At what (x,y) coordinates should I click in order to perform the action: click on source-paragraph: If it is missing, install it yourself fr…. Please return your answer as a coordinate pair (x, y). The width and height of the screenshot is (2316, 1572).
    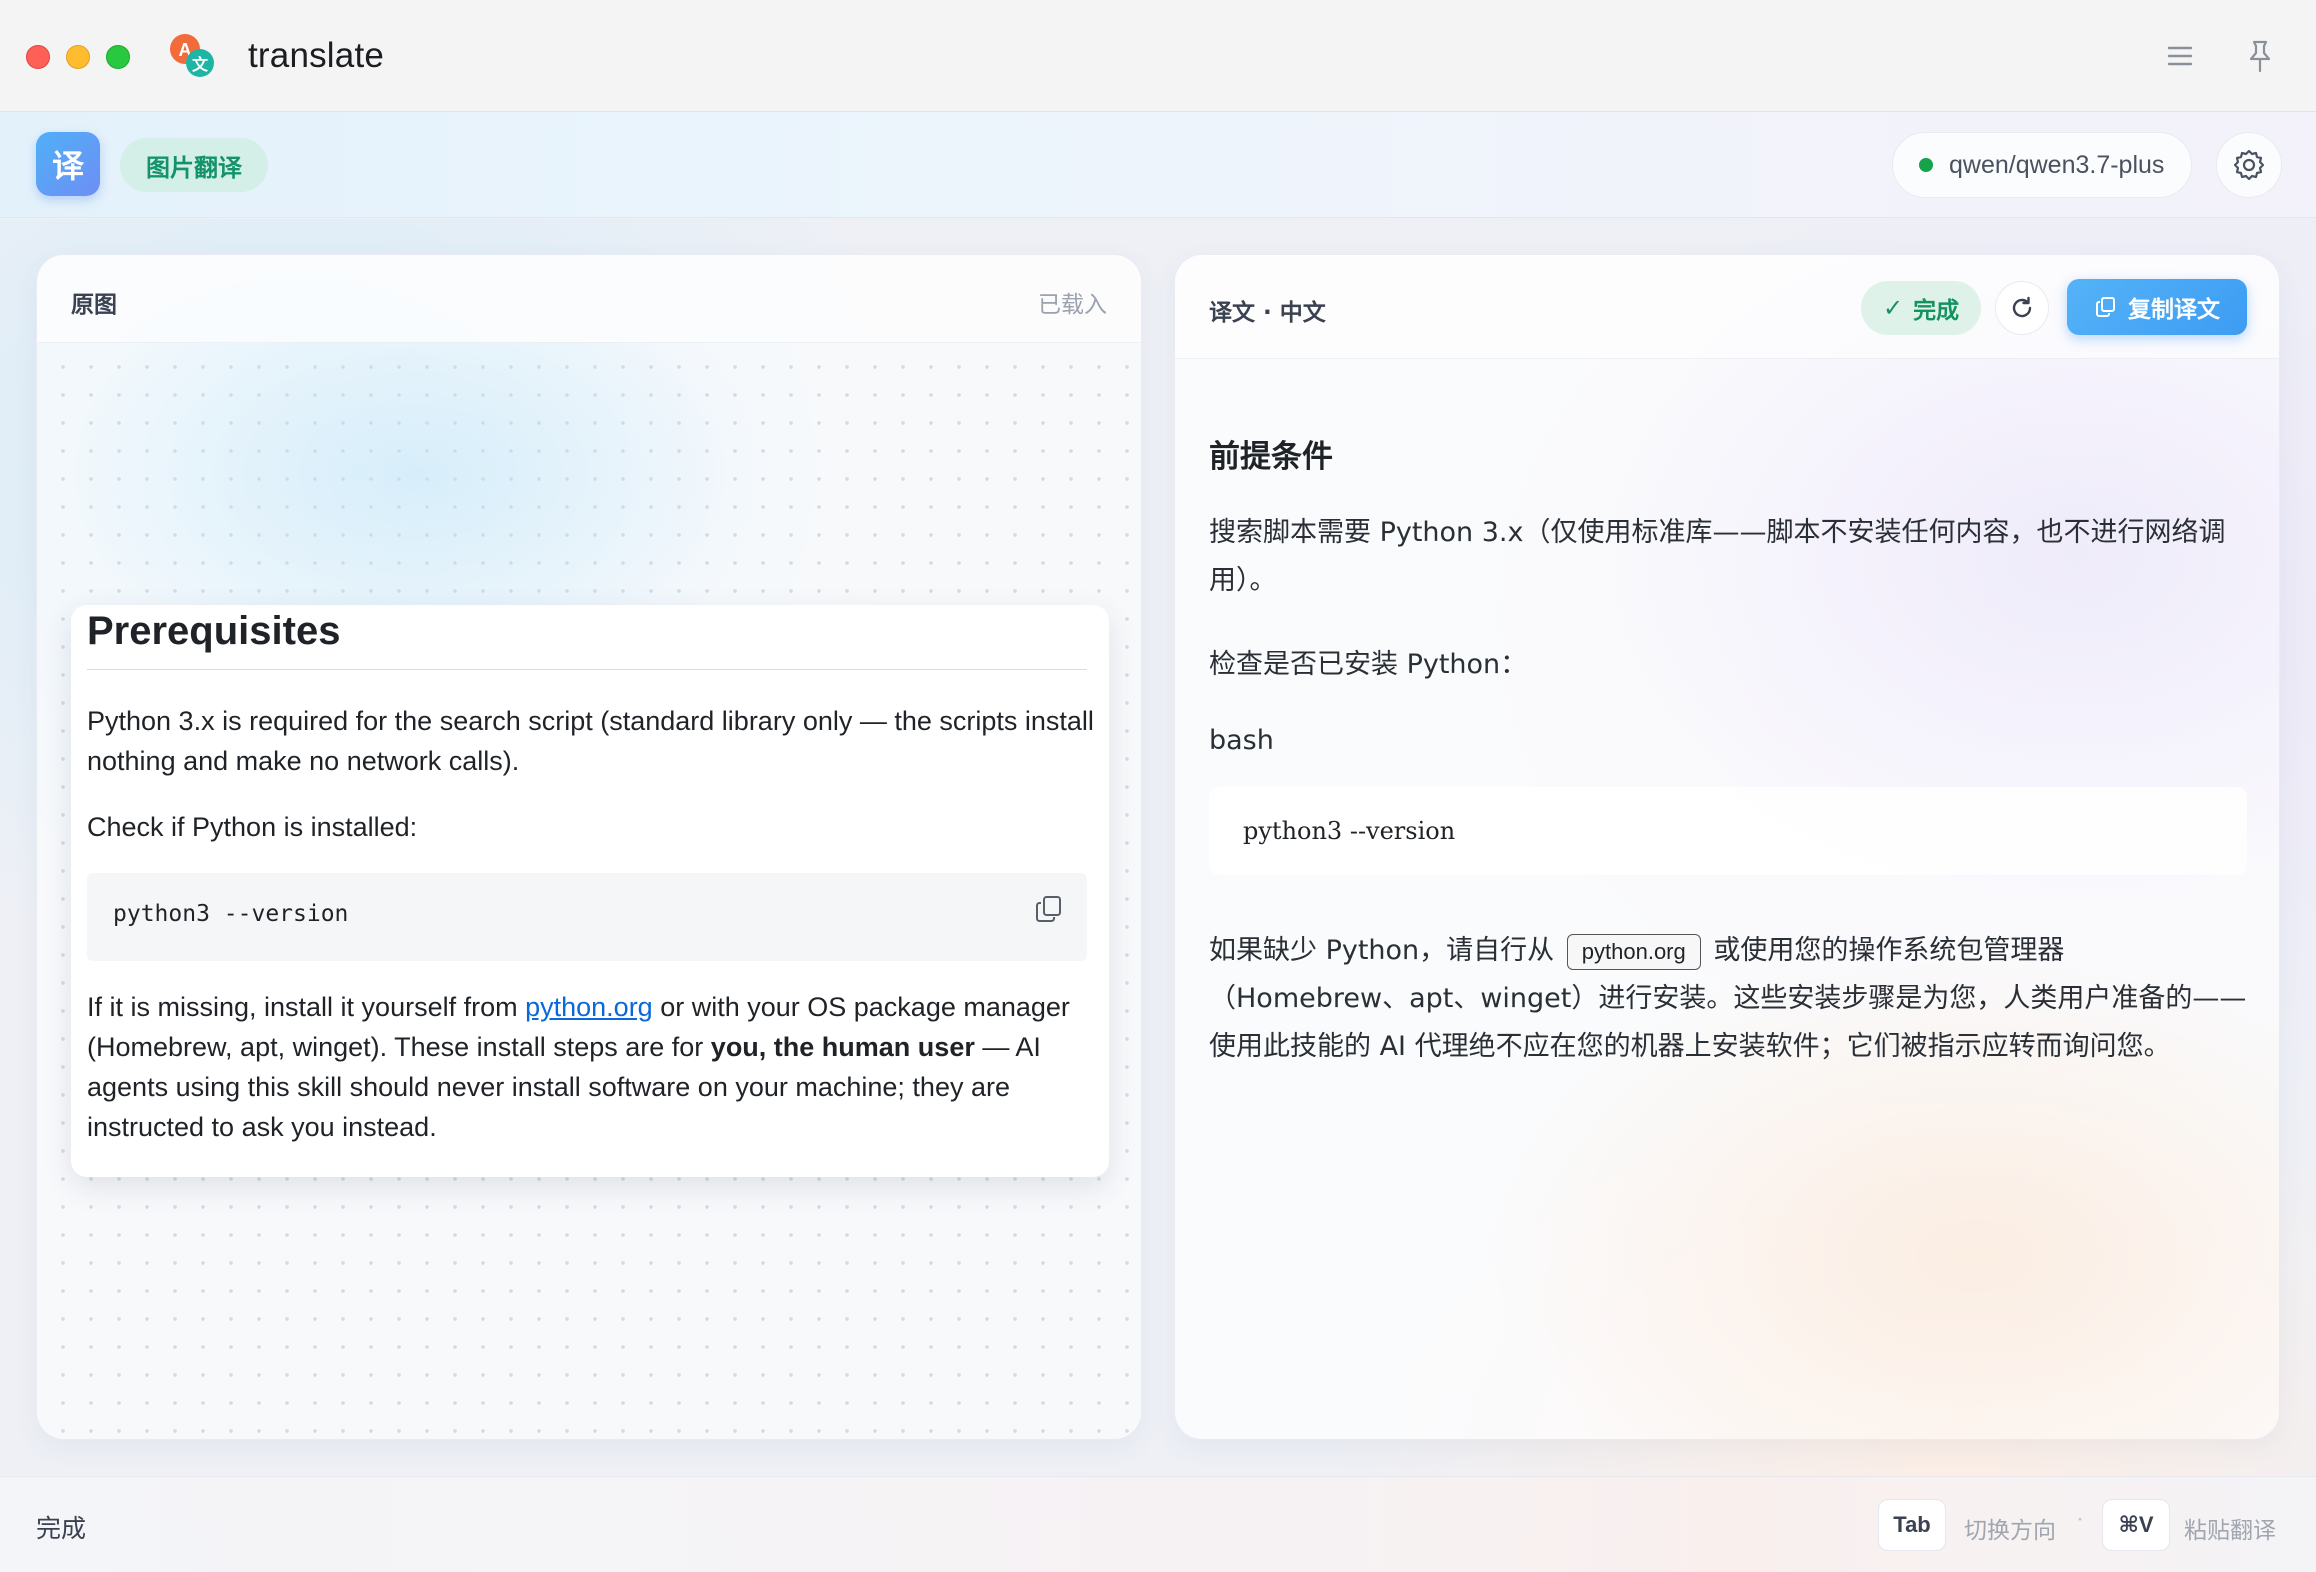
    Looking at the image, I should click on (594, 1067).